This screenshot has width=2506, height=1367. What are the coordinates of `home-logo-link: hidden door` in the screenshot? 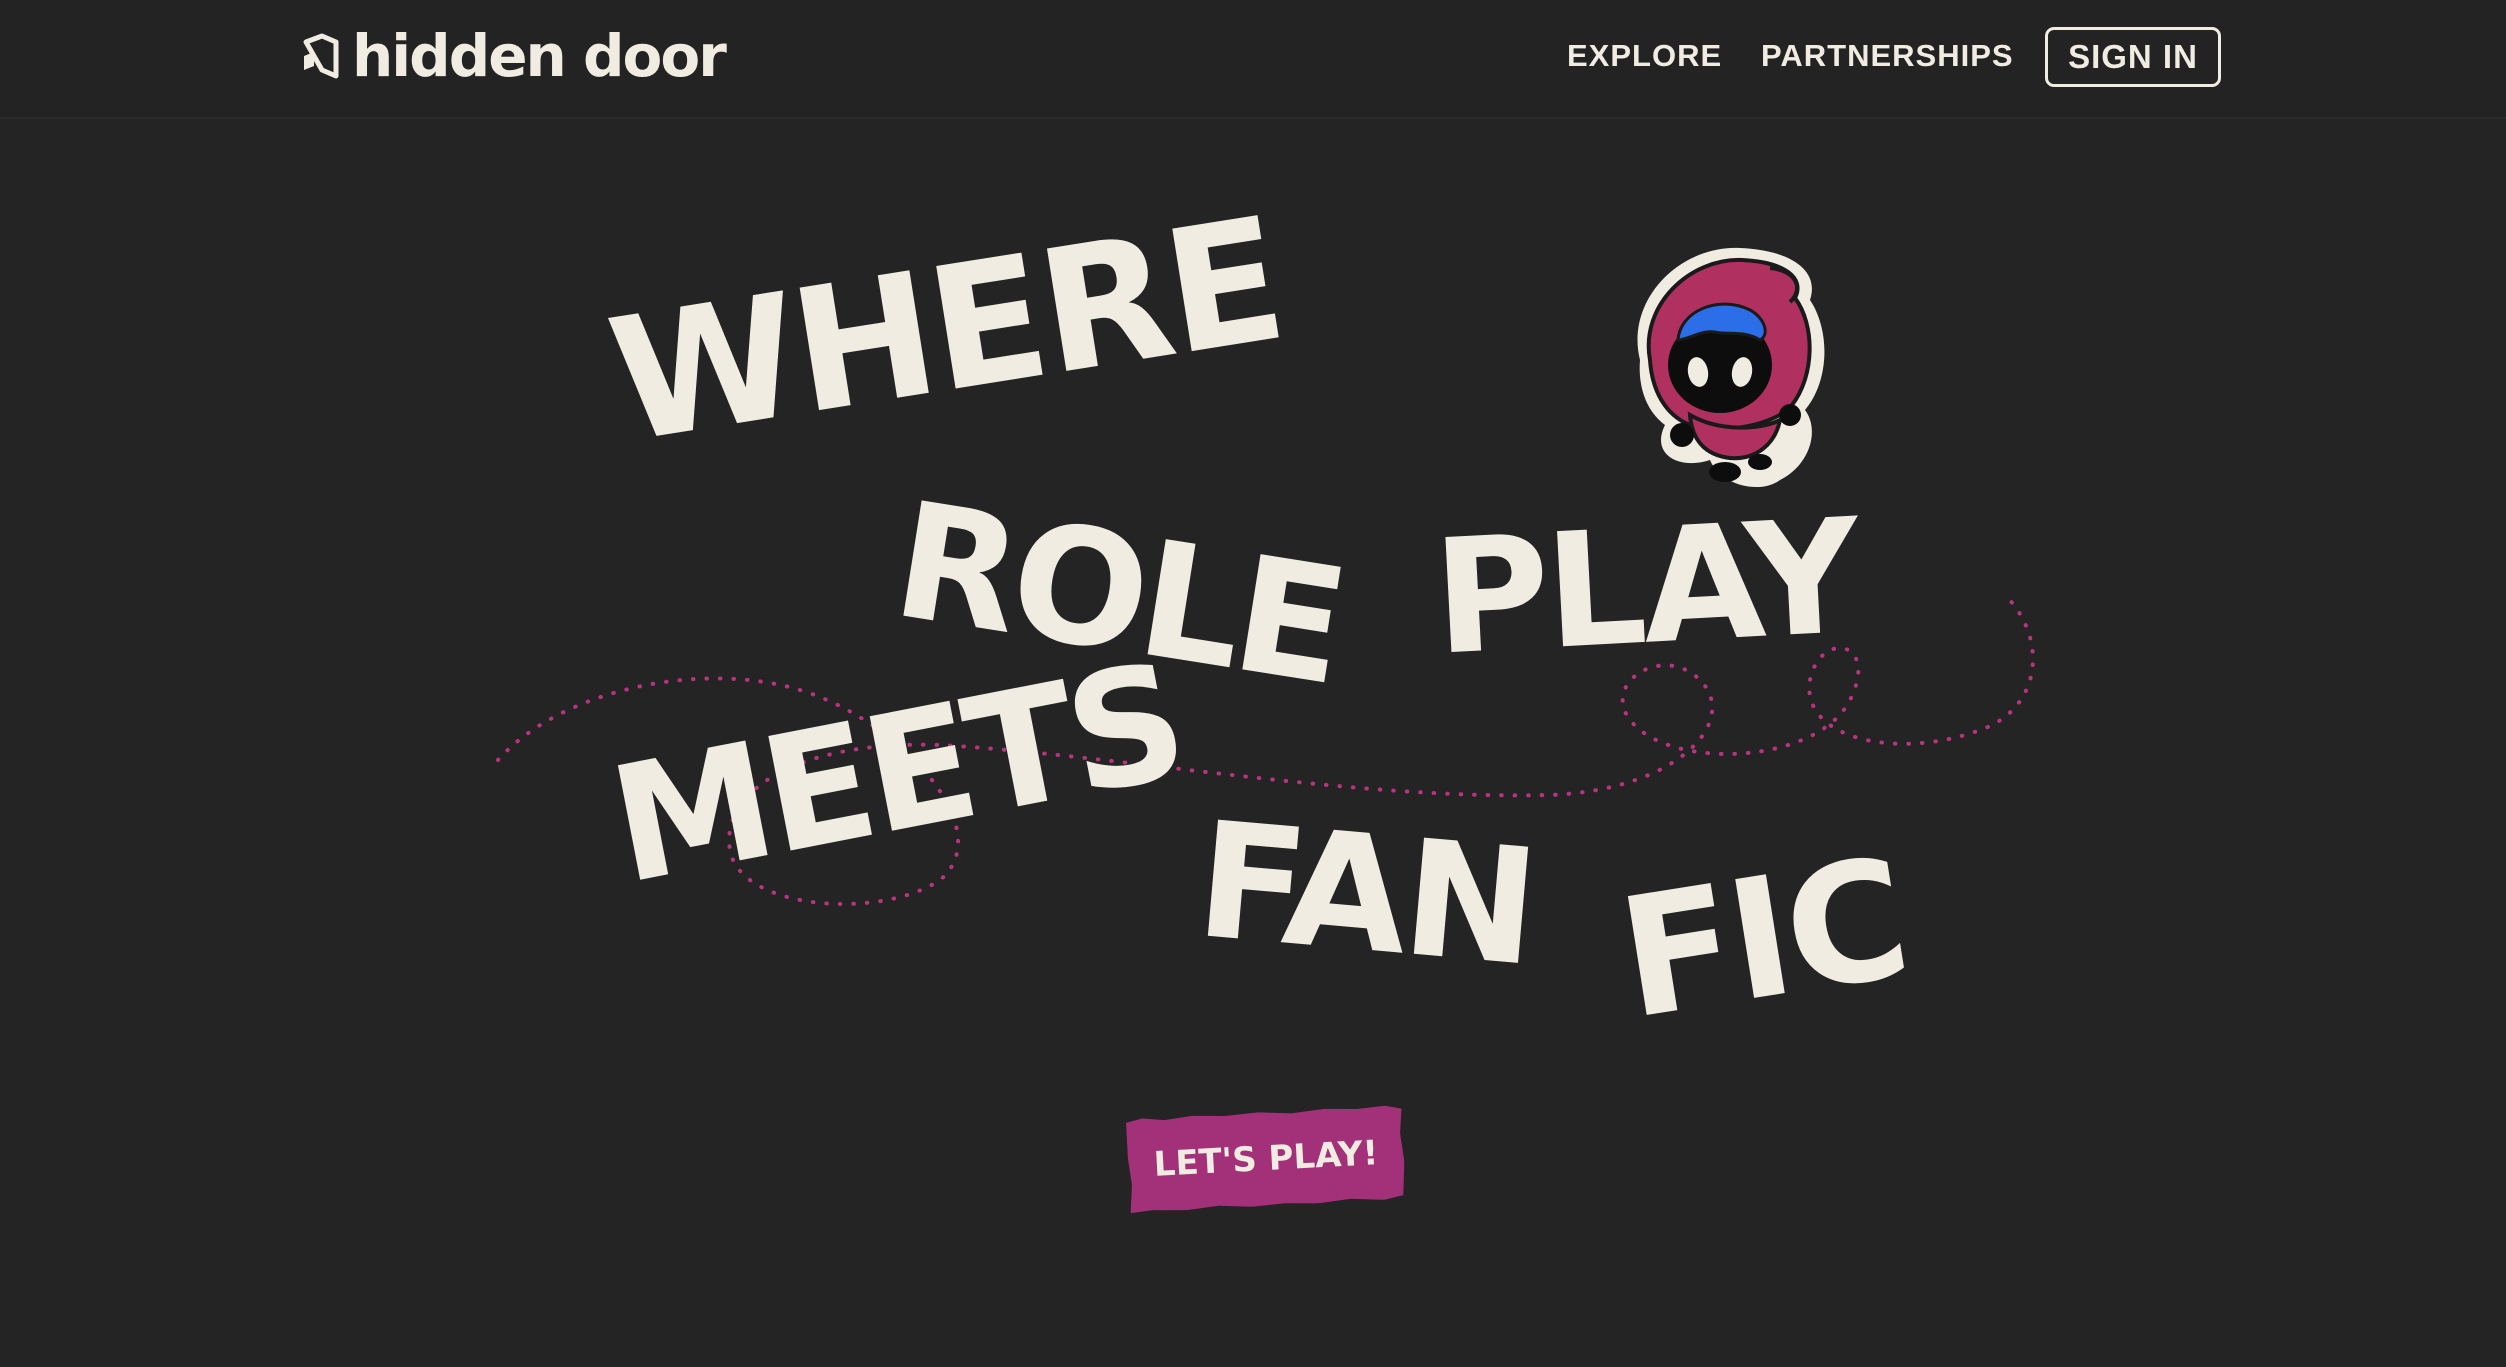 It's located at (513, 56).